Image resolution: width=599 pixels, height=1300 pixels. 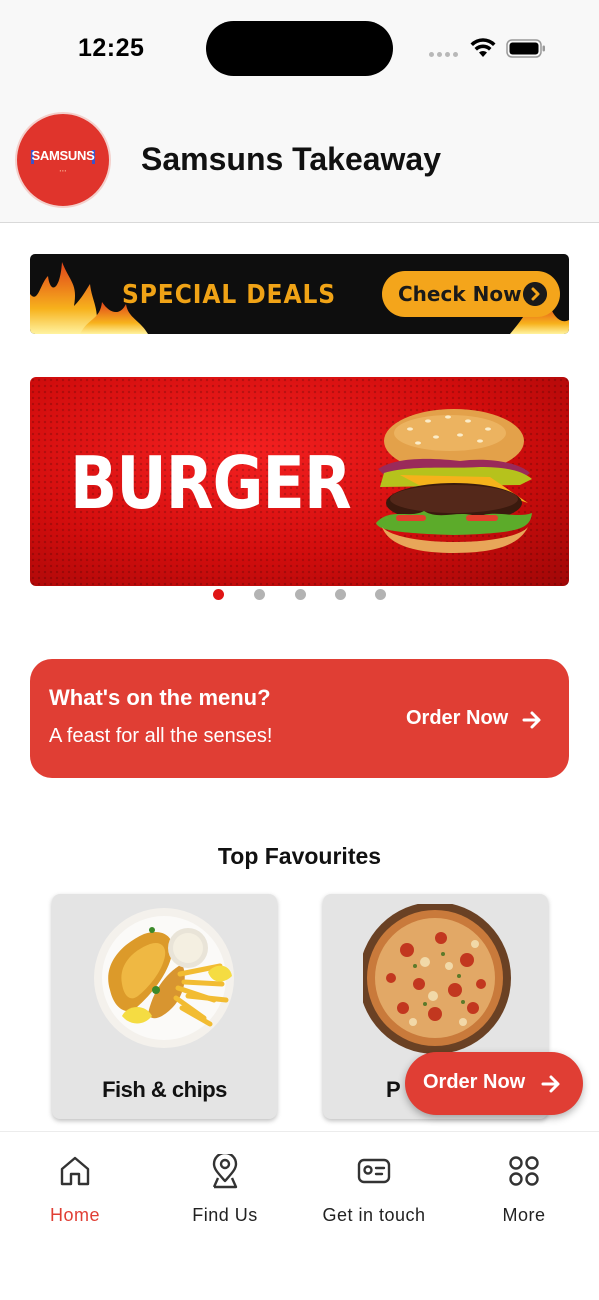 What do you see at coordinates (374, 1187) in the screenshot?
I see `tab-get-in-touch: Get in touch` at bounding box center [374, 1187].